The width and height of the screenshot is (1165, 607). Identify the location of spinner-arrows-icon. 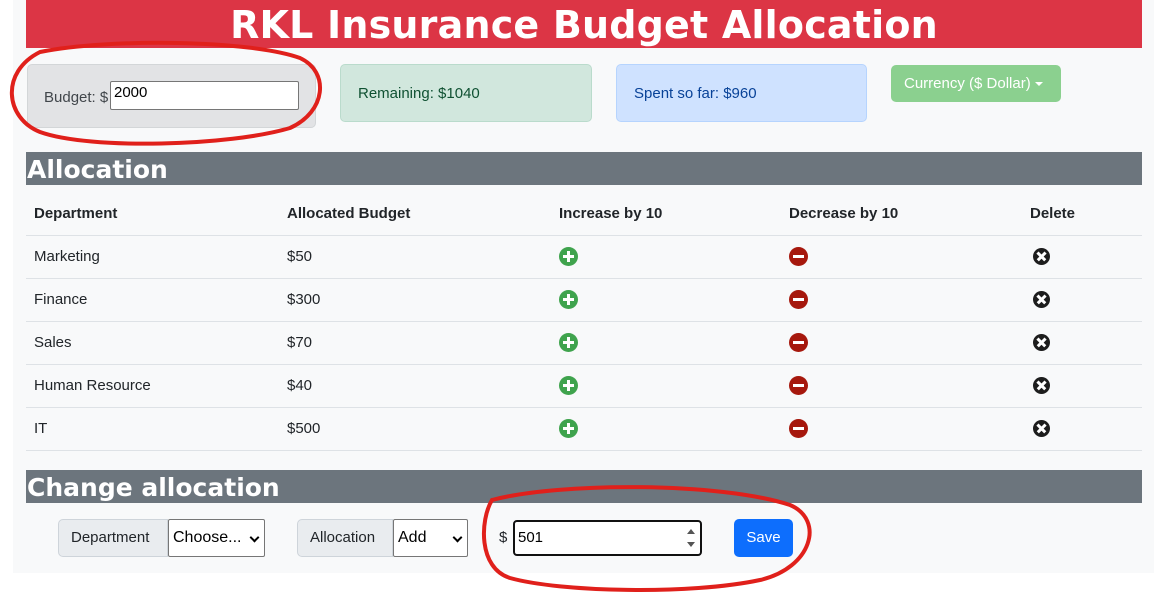
(691, 538).